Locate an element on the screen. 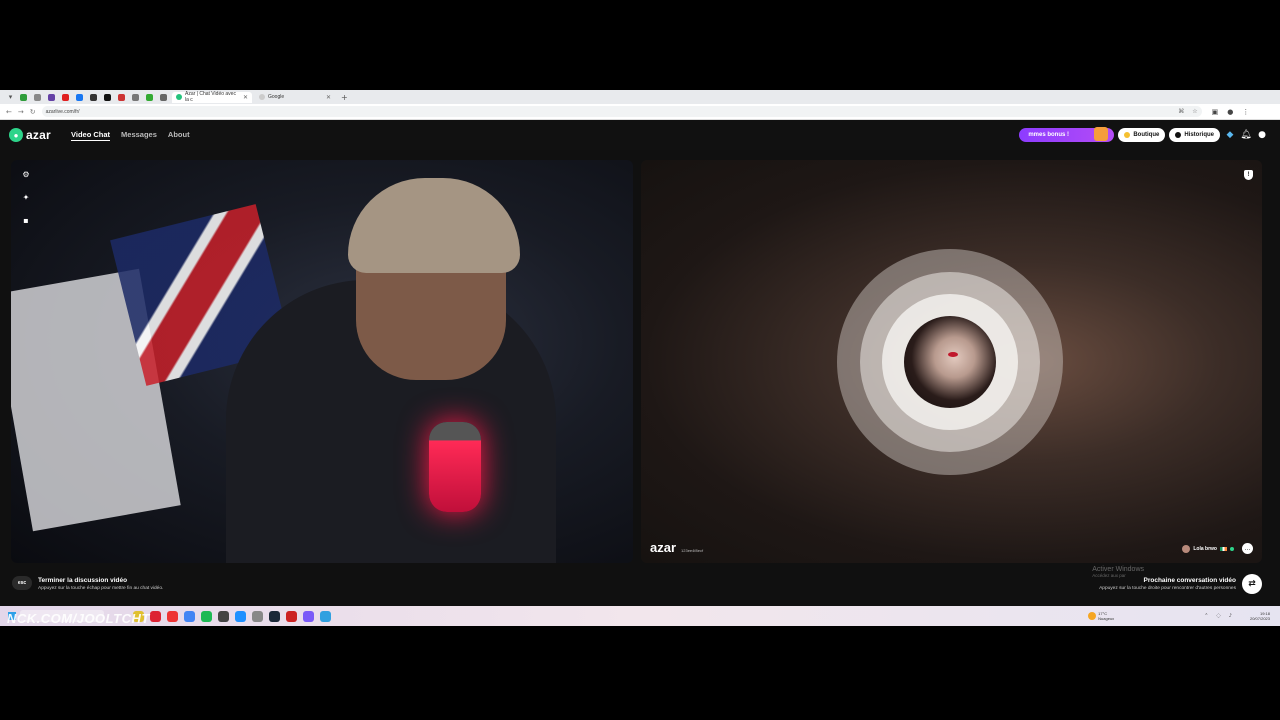 The image size is (1280, 720). chrome-icon is located at coordinates (189, 616).